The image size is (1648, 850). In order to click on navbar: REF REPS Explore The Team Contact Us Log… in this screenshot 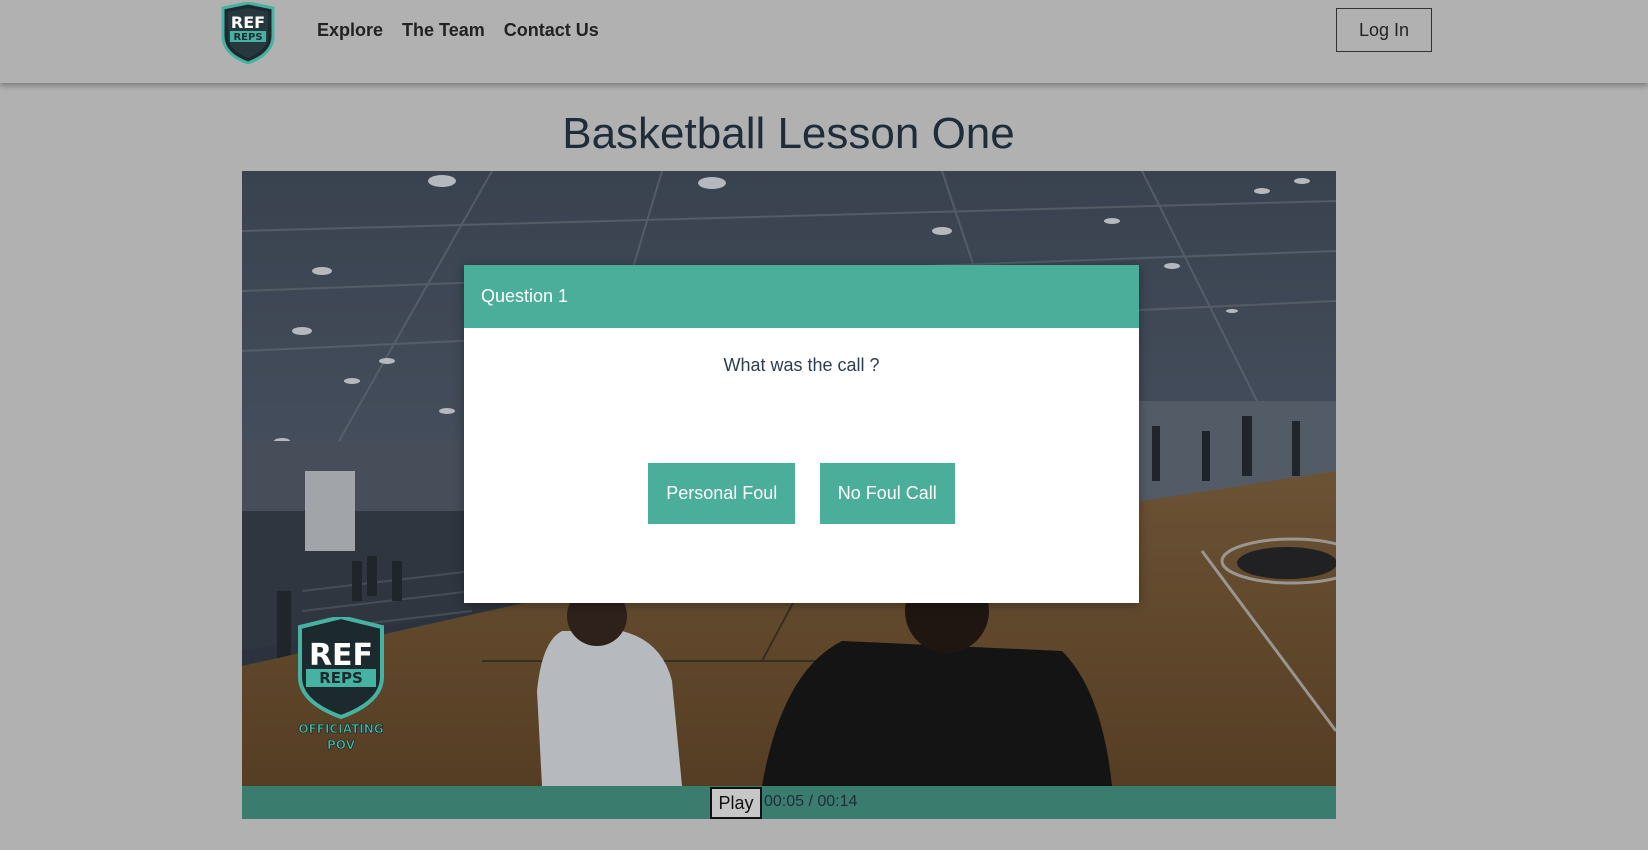, I will do `click(824, 41)`.